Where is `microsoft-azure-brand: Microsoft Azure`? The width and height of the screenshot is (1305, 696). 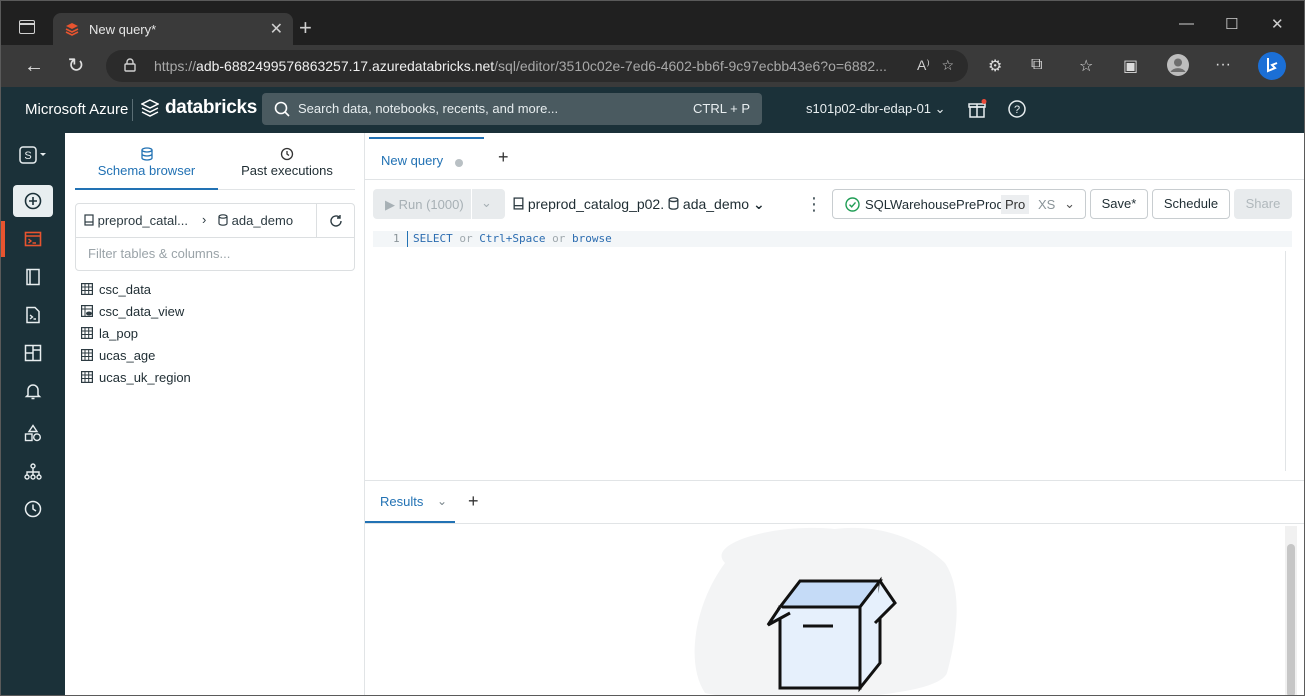 microsoft-azure-brand: Microsoft Azure is located at coordinates (76, 109).